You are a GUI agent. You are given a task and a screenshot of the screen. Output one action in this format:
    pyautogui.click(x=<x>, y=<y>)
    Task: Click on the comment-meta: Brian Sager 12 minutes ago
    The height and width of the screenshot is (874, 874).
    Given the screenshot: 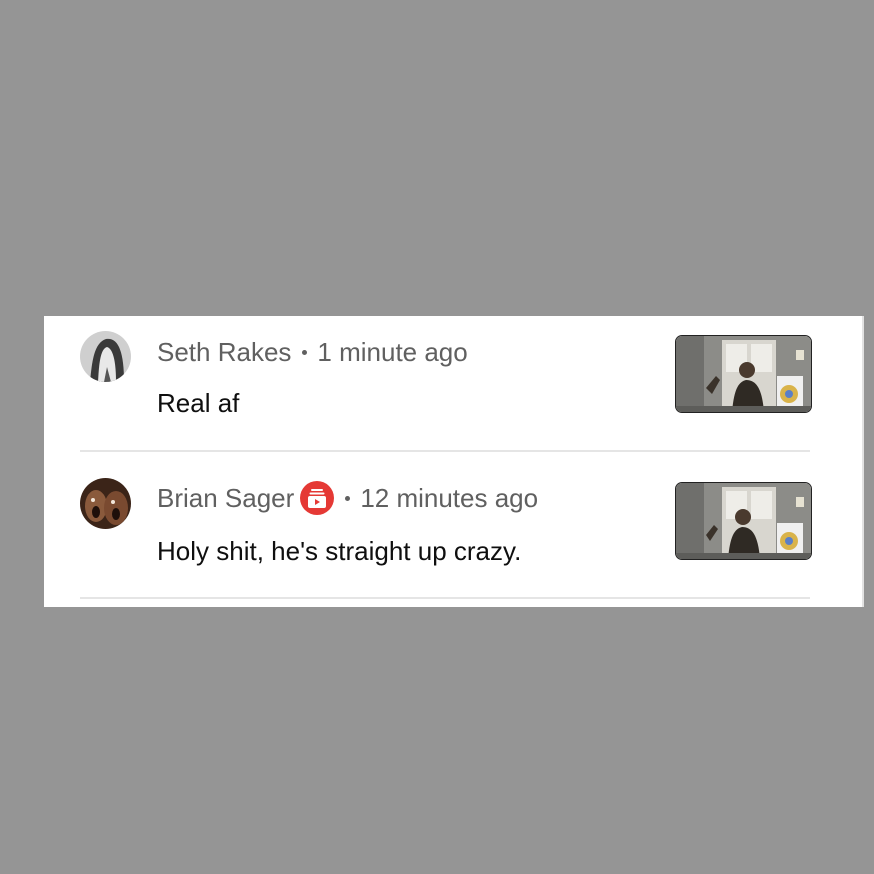 What is the action you would take?
    pyautogui.click(x=347, y=498)
    